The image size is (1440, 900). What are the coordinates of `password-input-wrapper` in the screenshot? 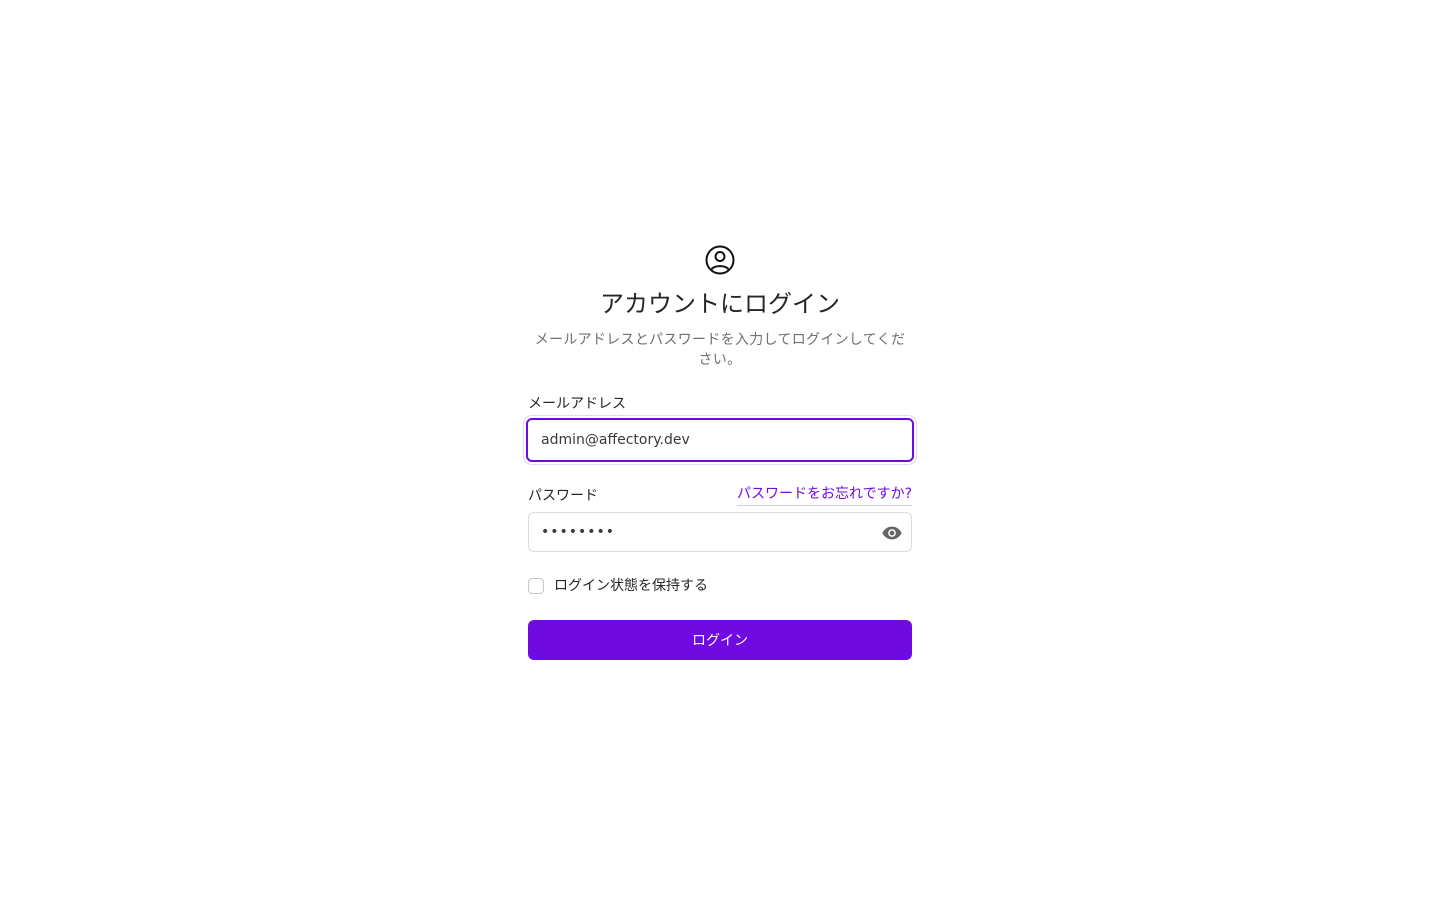 It's located at (720, 532).